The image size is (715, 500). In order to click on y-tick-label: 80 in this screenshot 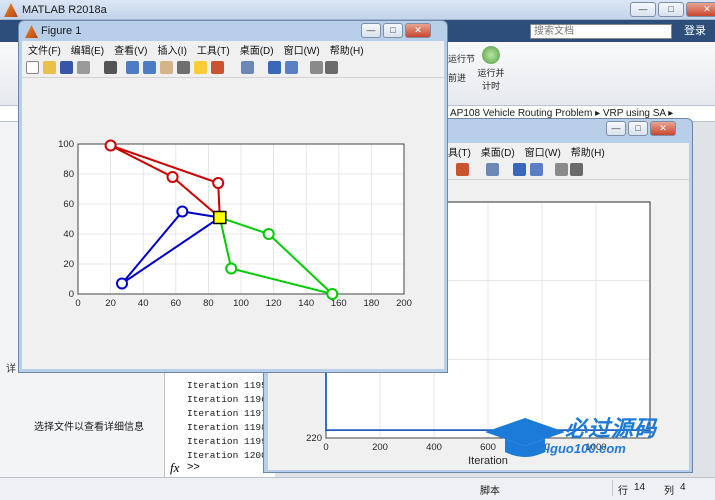, I will do `click(68, 174)`.